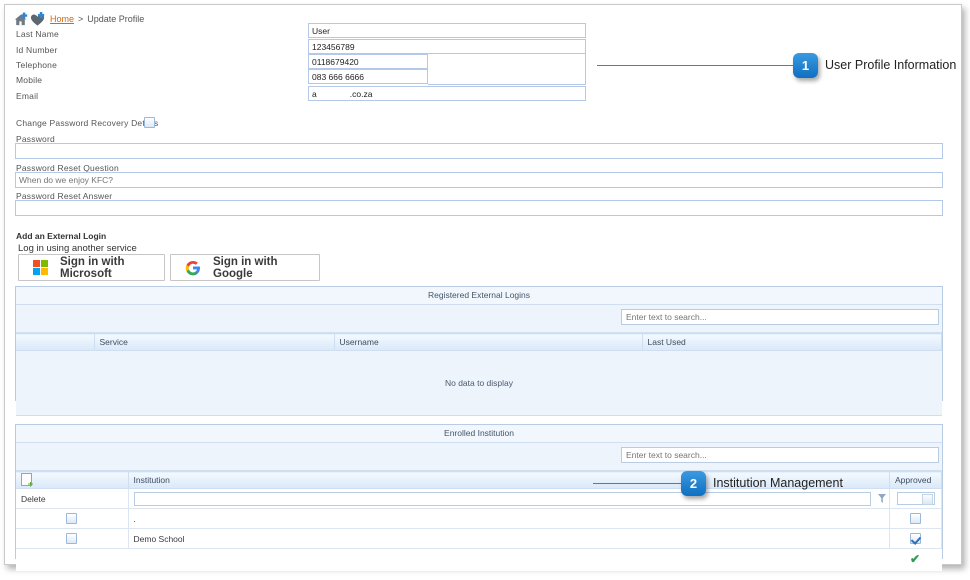  What do you see at coordinates (149, 122) in the screenshot?
I see `change-password-recovery-checkbox` at bounding box center [149, 122].